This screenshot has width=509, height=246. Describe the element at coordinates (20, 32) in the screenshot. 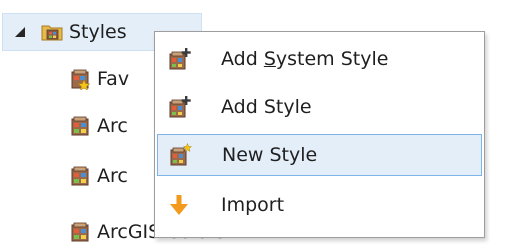

I see `collapse-triangle-icon` at that location.